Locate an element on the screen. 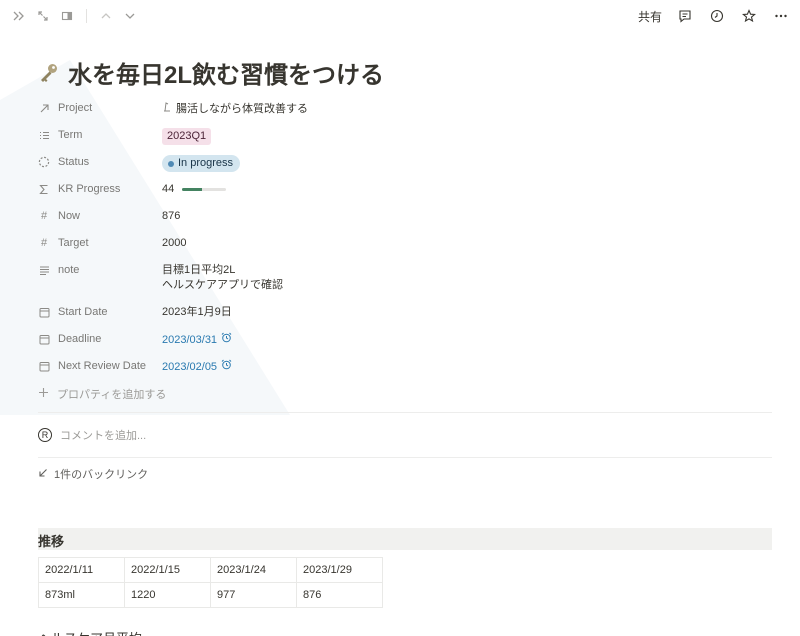  property-term: Term 2023Q1 is located at coordinates (405, 135).